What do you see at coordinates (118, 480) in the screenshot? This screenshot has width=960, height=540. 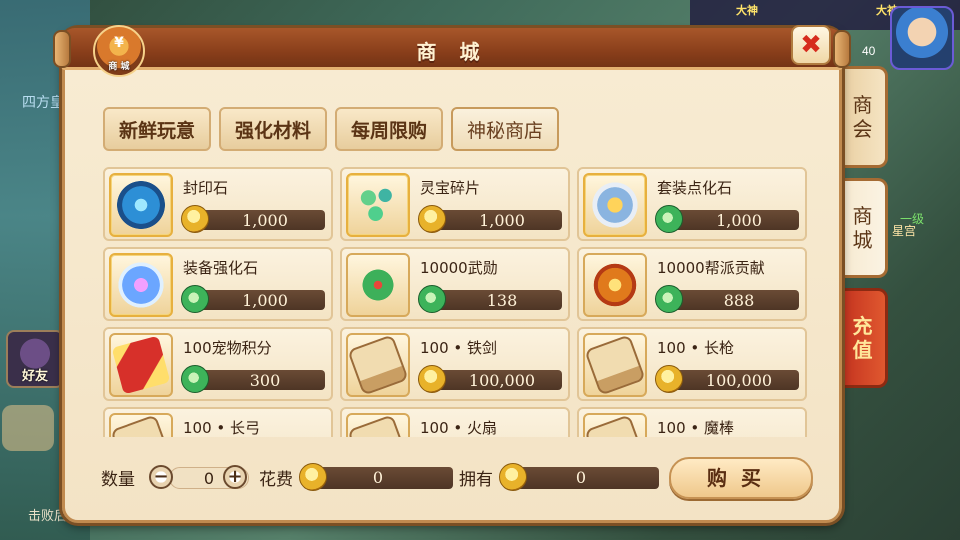 I see `quantity-label: 数量` at bounding box center [118, 480].